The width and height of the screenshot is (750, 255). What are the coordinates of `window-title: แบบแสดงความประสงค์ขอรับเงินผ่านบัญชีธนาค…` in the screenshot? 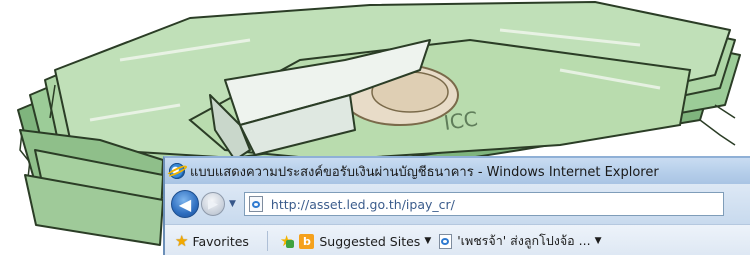 It's located at (424, 172).